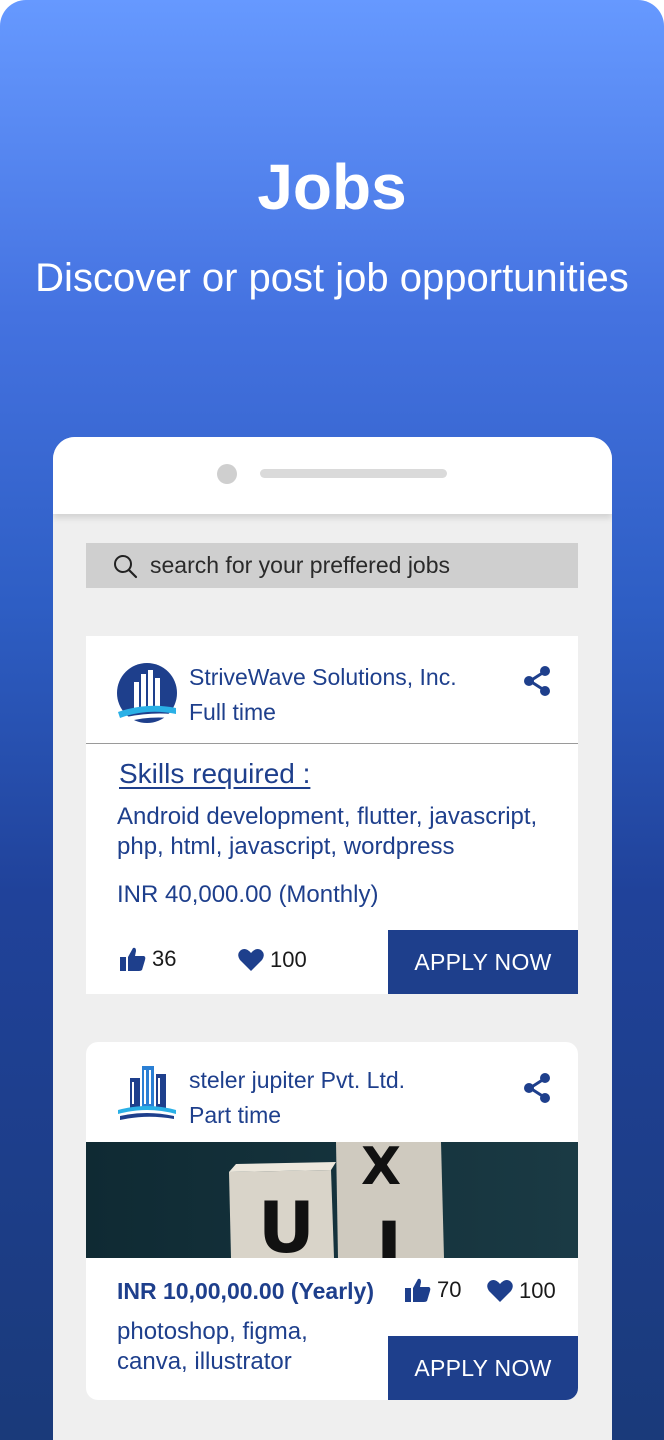  Describe the element at coordinates (212, 1346) in the screenshot. I see `skills-list: photoshop, figma, canva, illustrator` at that location.